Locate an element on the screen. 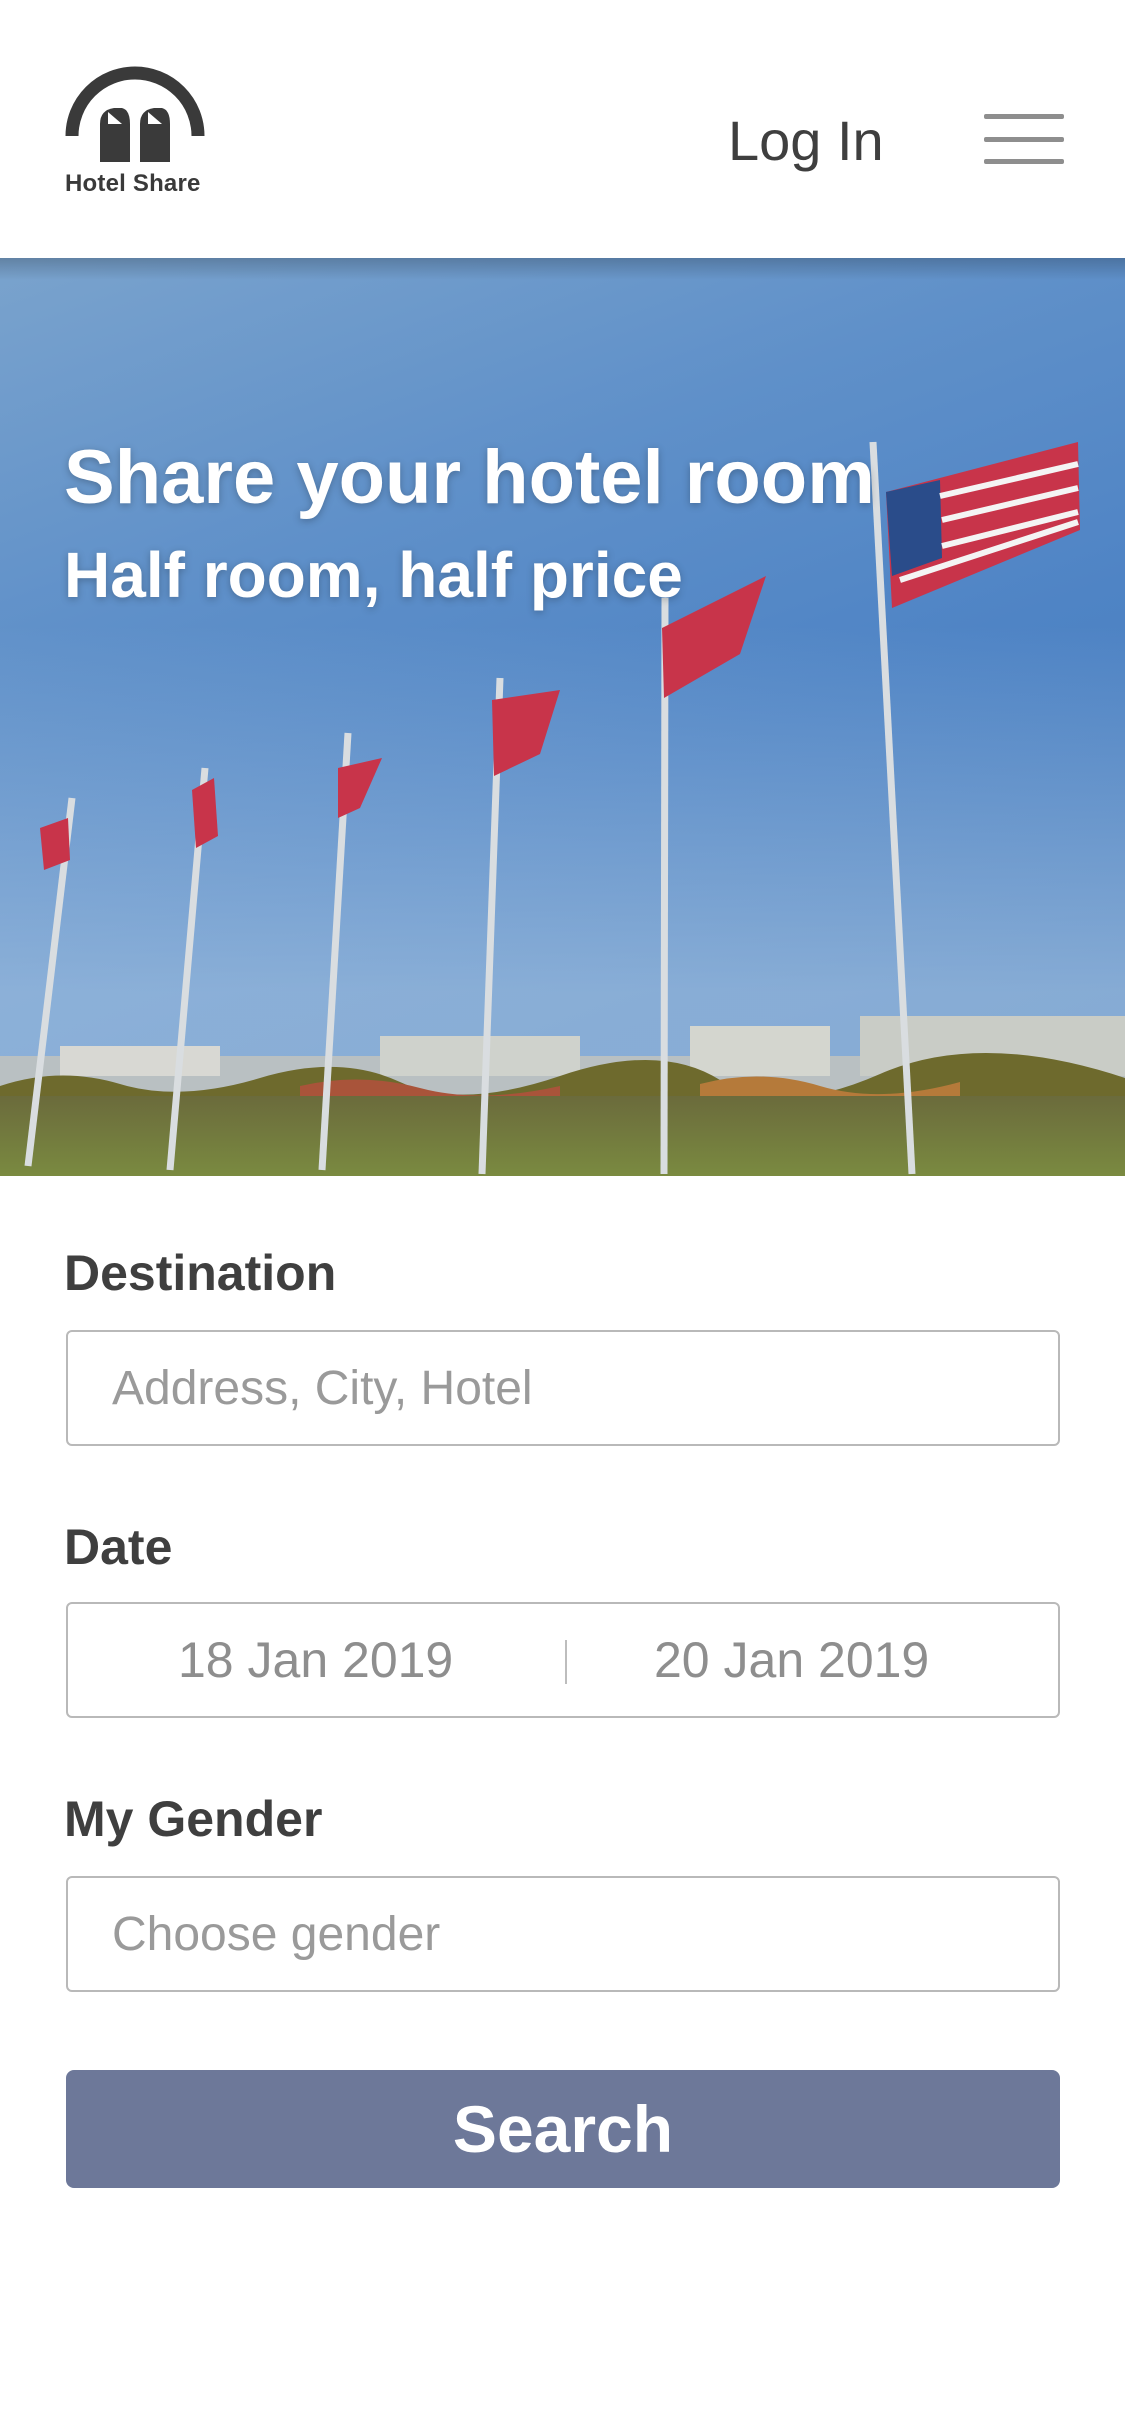 This screenshot has height=2436, width=1125. gender-label: My Gender is located at coordinates (193, 1819).